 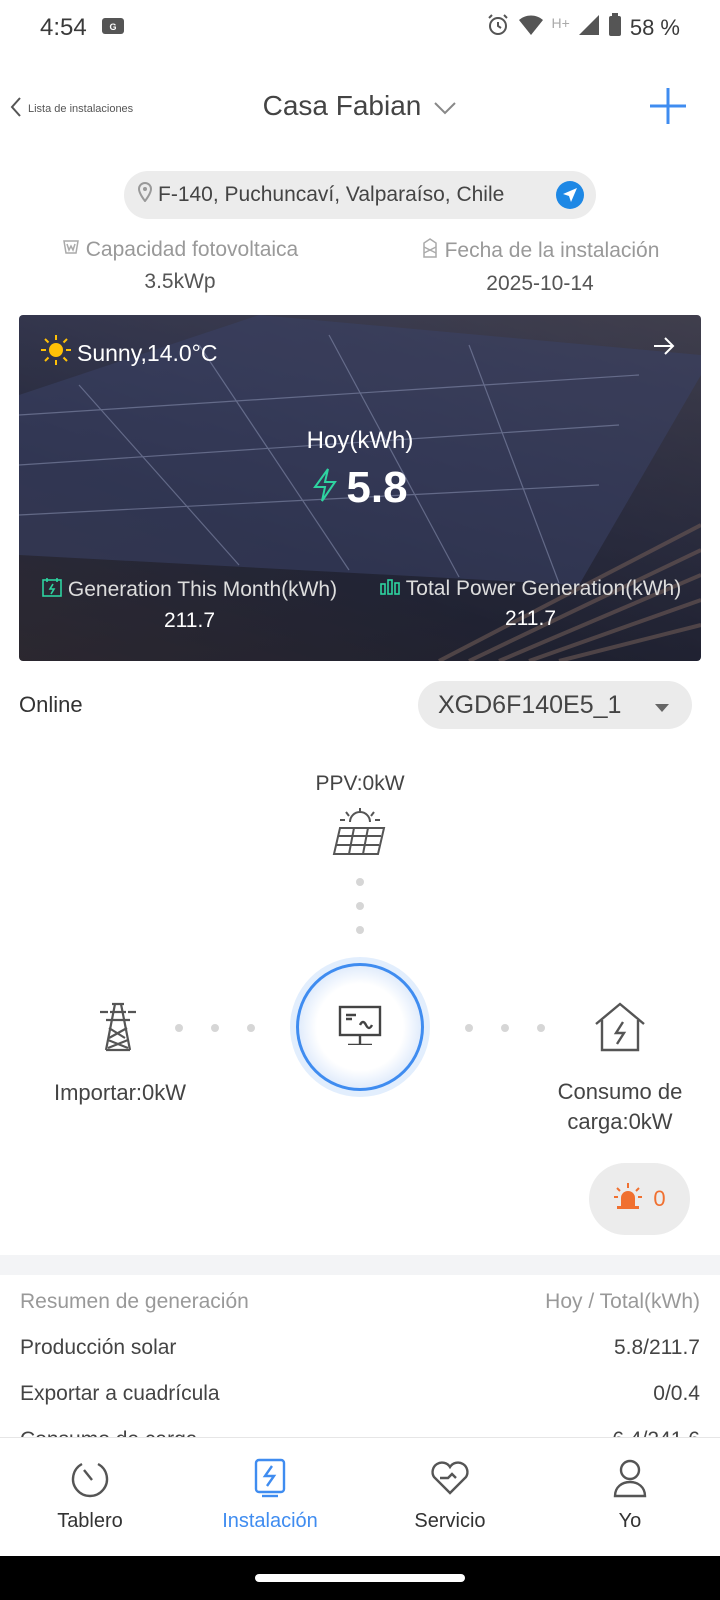 What do you see at coordinates (450, 1521) in the screenshot?
I see `nav-label: Servicio` at bounding box center [450, 1521].